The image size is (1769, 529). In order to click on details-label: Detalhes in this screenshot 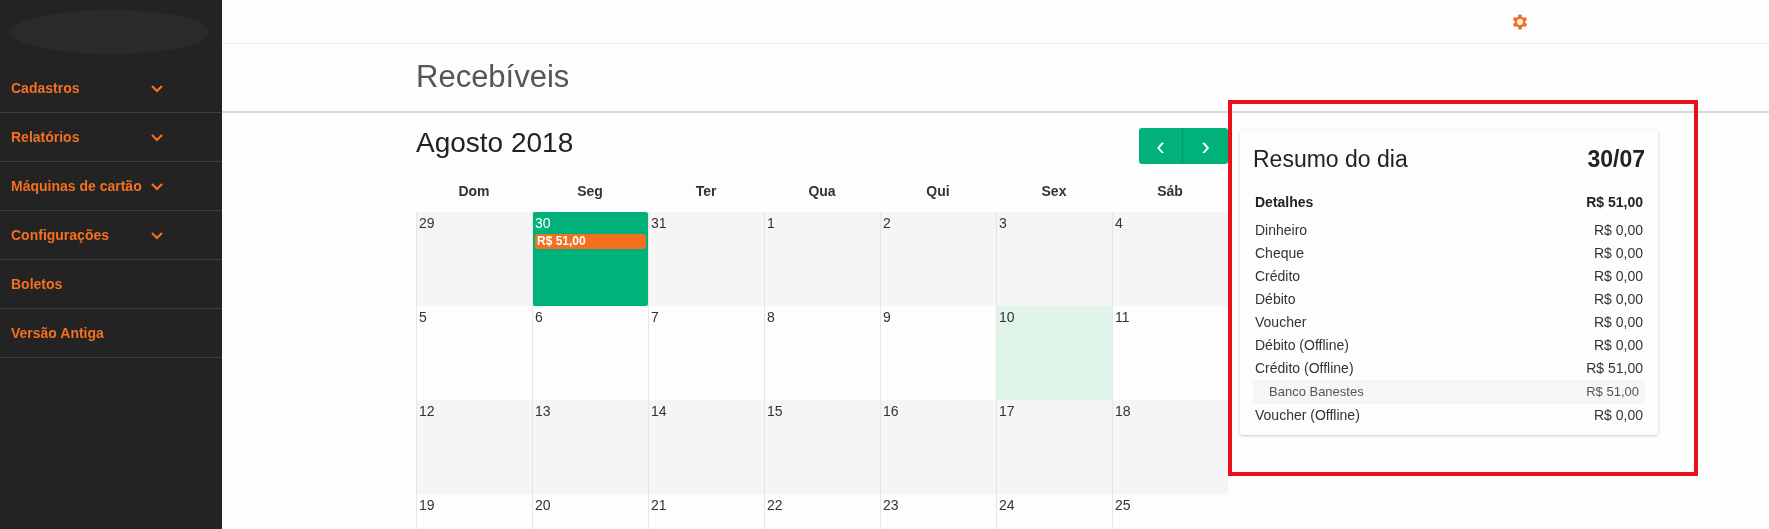, I will do `click(1284, 202)`.